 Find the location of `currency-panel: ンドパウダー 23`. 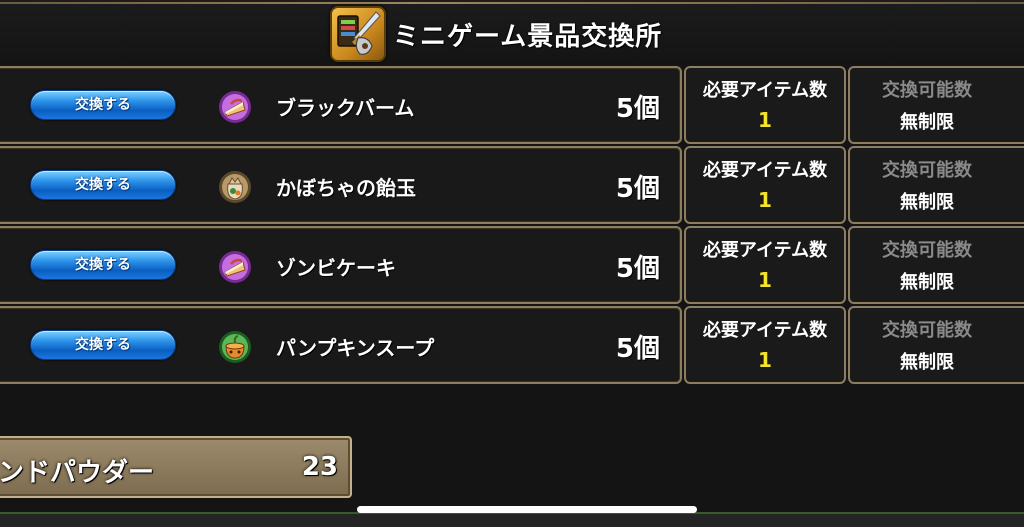

currency-panel: ンドパウダー 23 is located at coordinates (176, 467).